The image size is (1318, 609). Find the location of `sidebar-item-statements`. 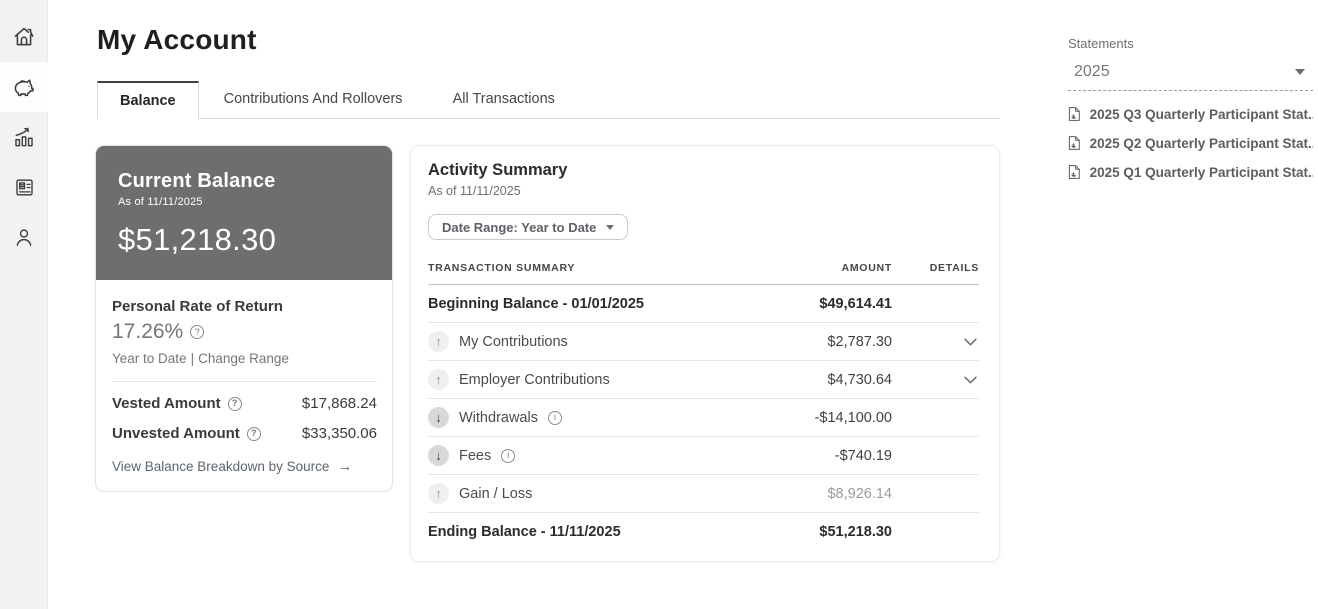

sidebar-item-statements is located at coordinates (24, 187).